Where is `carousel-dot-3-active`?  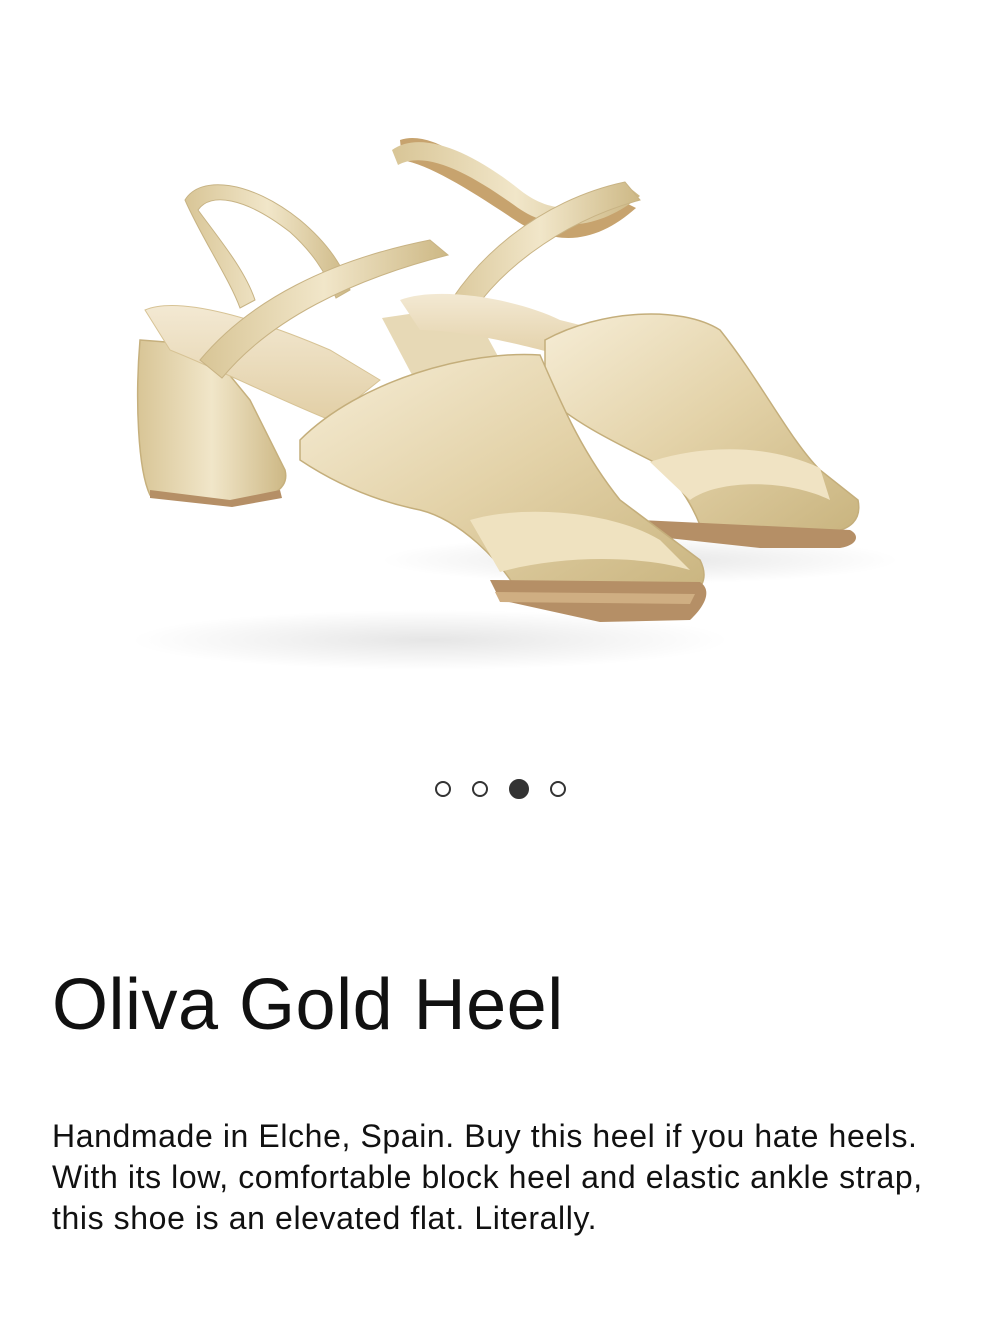 carousel-dot-3-active is located at coordinates (518, 789).